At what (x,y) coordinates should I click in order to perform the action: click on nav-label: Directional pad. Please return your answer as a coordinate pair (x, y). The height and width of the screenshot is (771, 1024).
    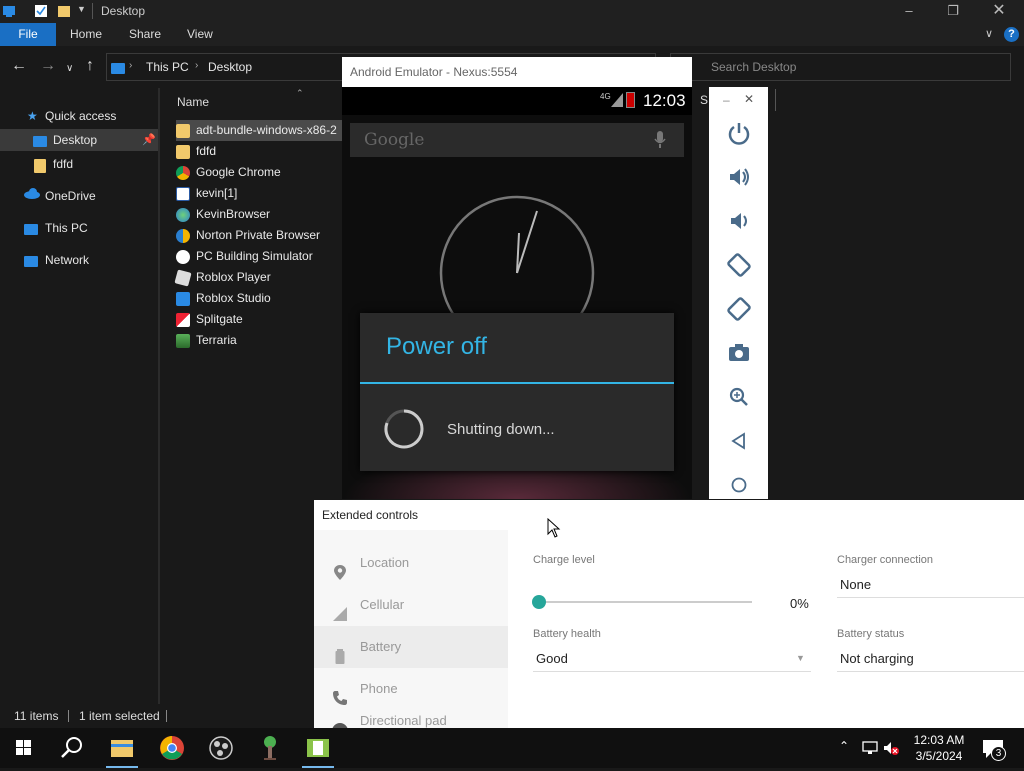
    Looking at the image, I should click on (403, 720).